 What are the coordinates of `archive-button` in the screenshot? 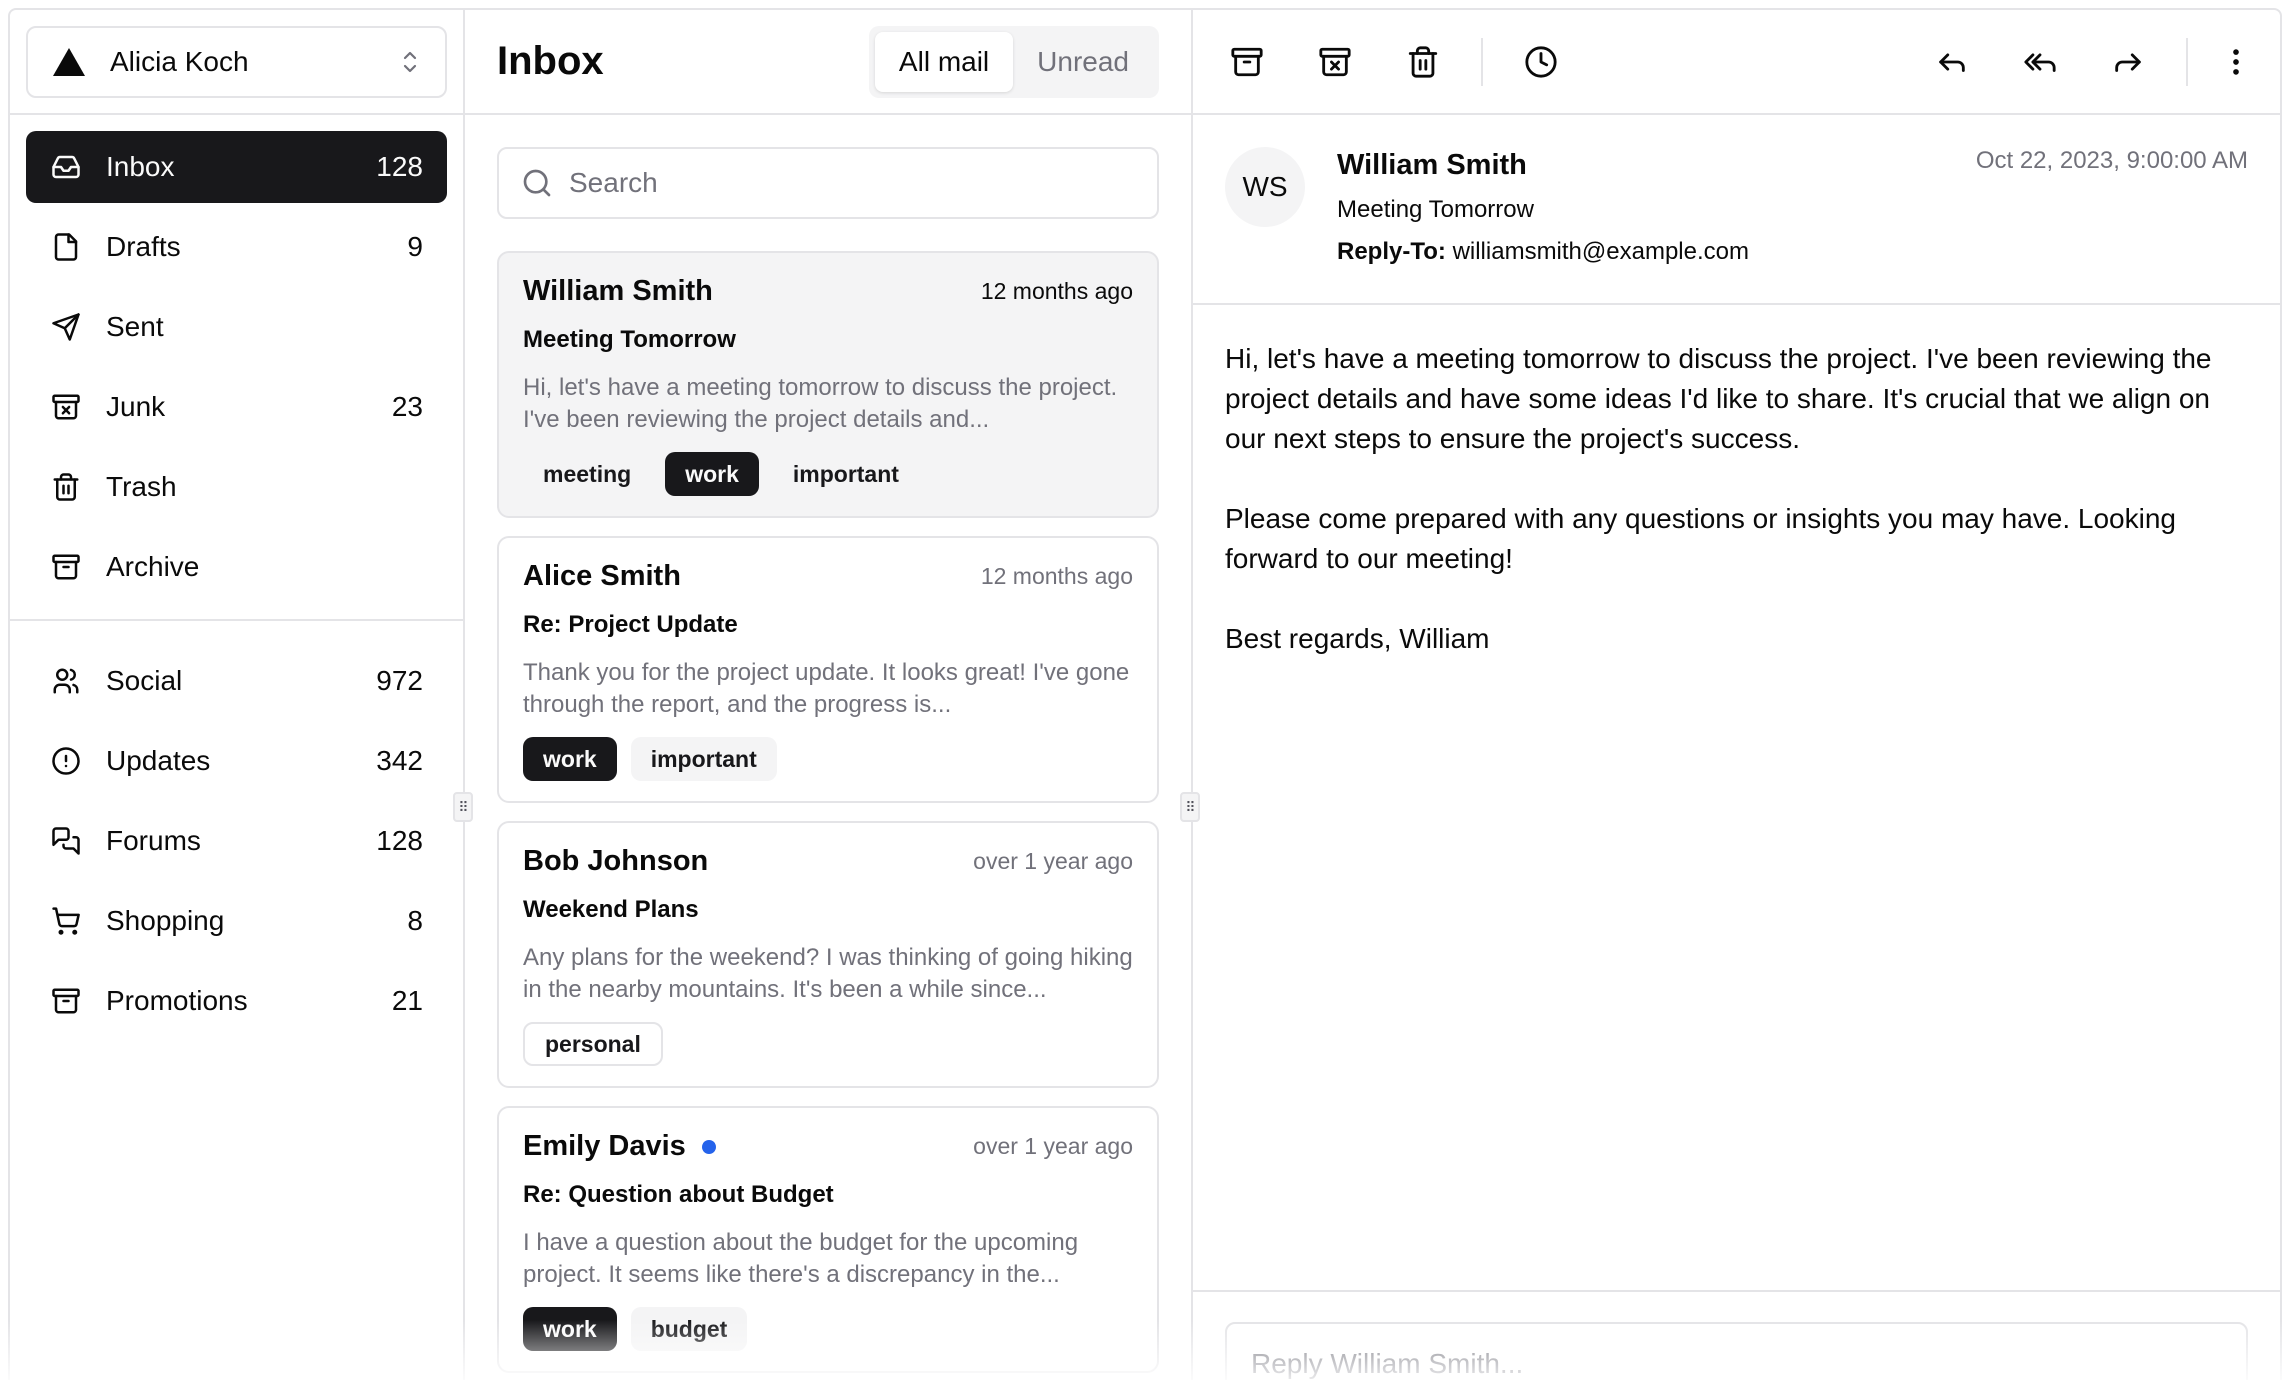 It's located at (1247, 62).